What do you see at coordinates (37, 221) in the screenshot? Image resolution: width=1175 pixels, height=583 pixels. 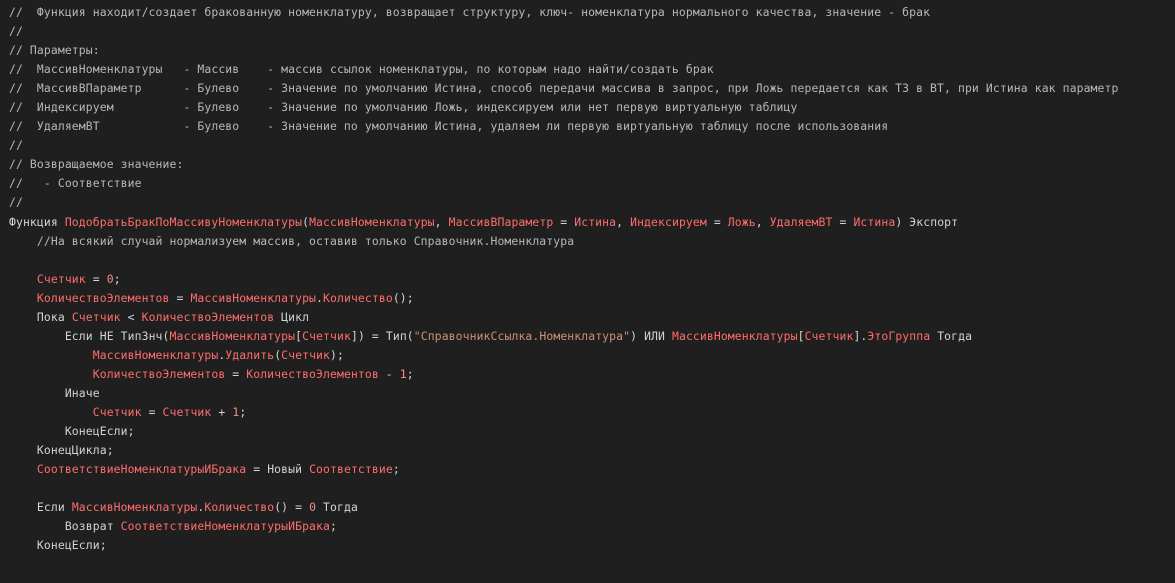 I see `code-token-keyword: Функция` at bounding box center [37, 221].